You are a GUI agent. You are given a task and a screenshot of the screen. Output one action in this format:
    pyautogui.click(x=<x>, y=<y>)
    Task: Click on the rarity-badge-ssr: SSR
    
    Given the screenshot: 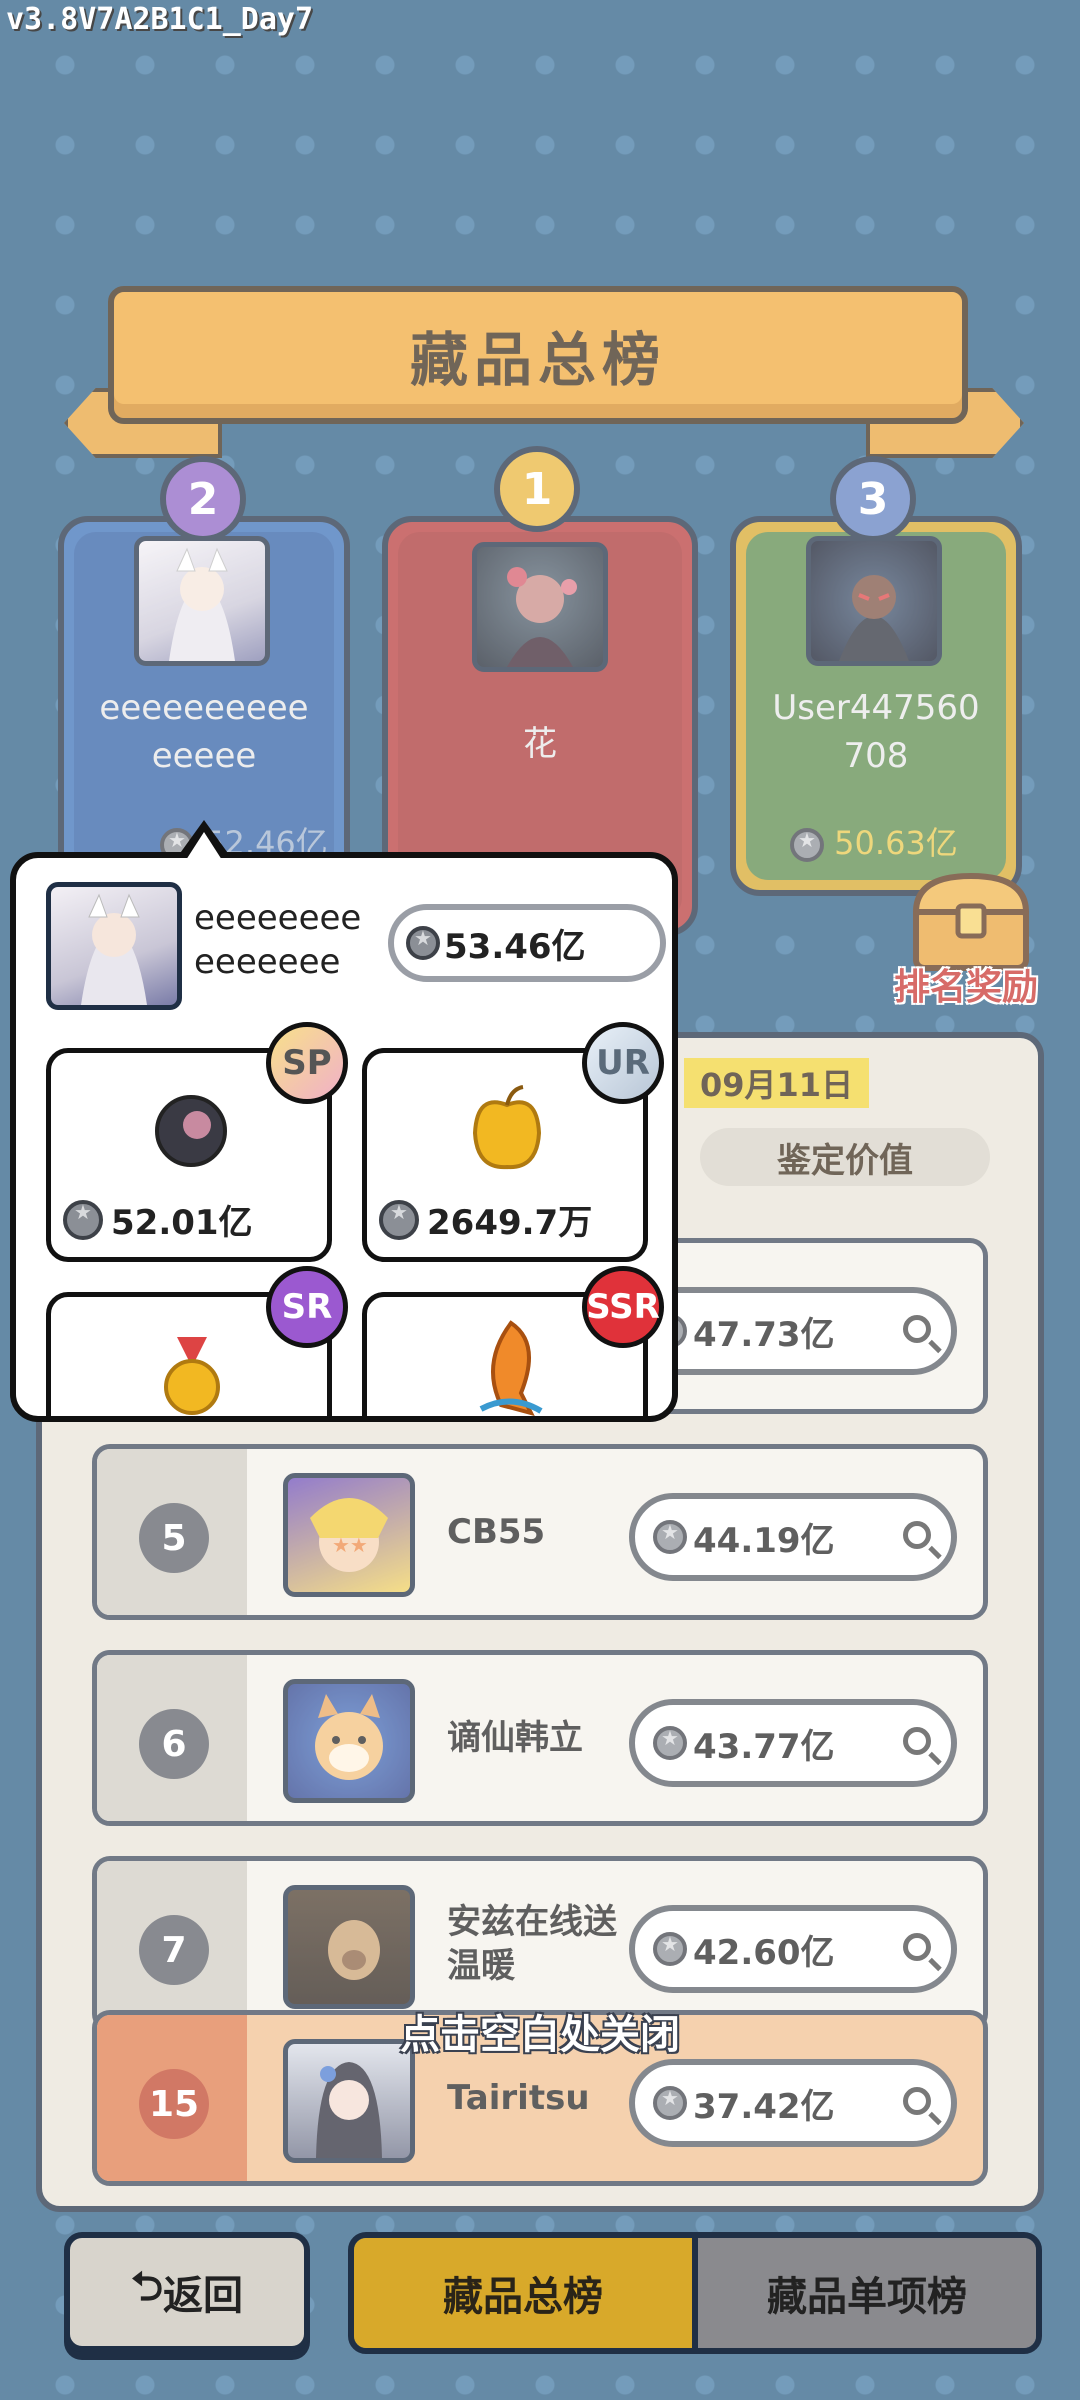 What is the action you would take?
    pyautogui.click(x=623, y=1307)
    